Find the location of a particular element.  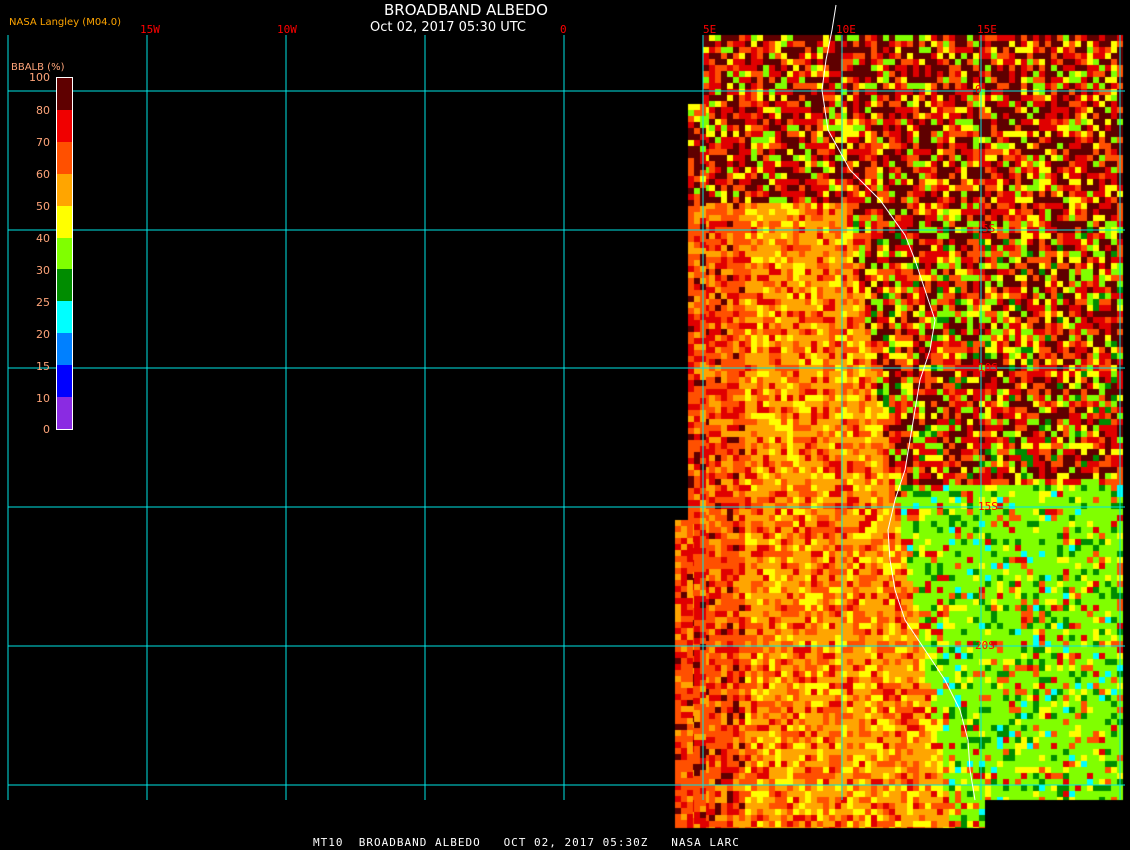

map-title: BROADBAND ALBEDO is located at coordinates (466, 10).